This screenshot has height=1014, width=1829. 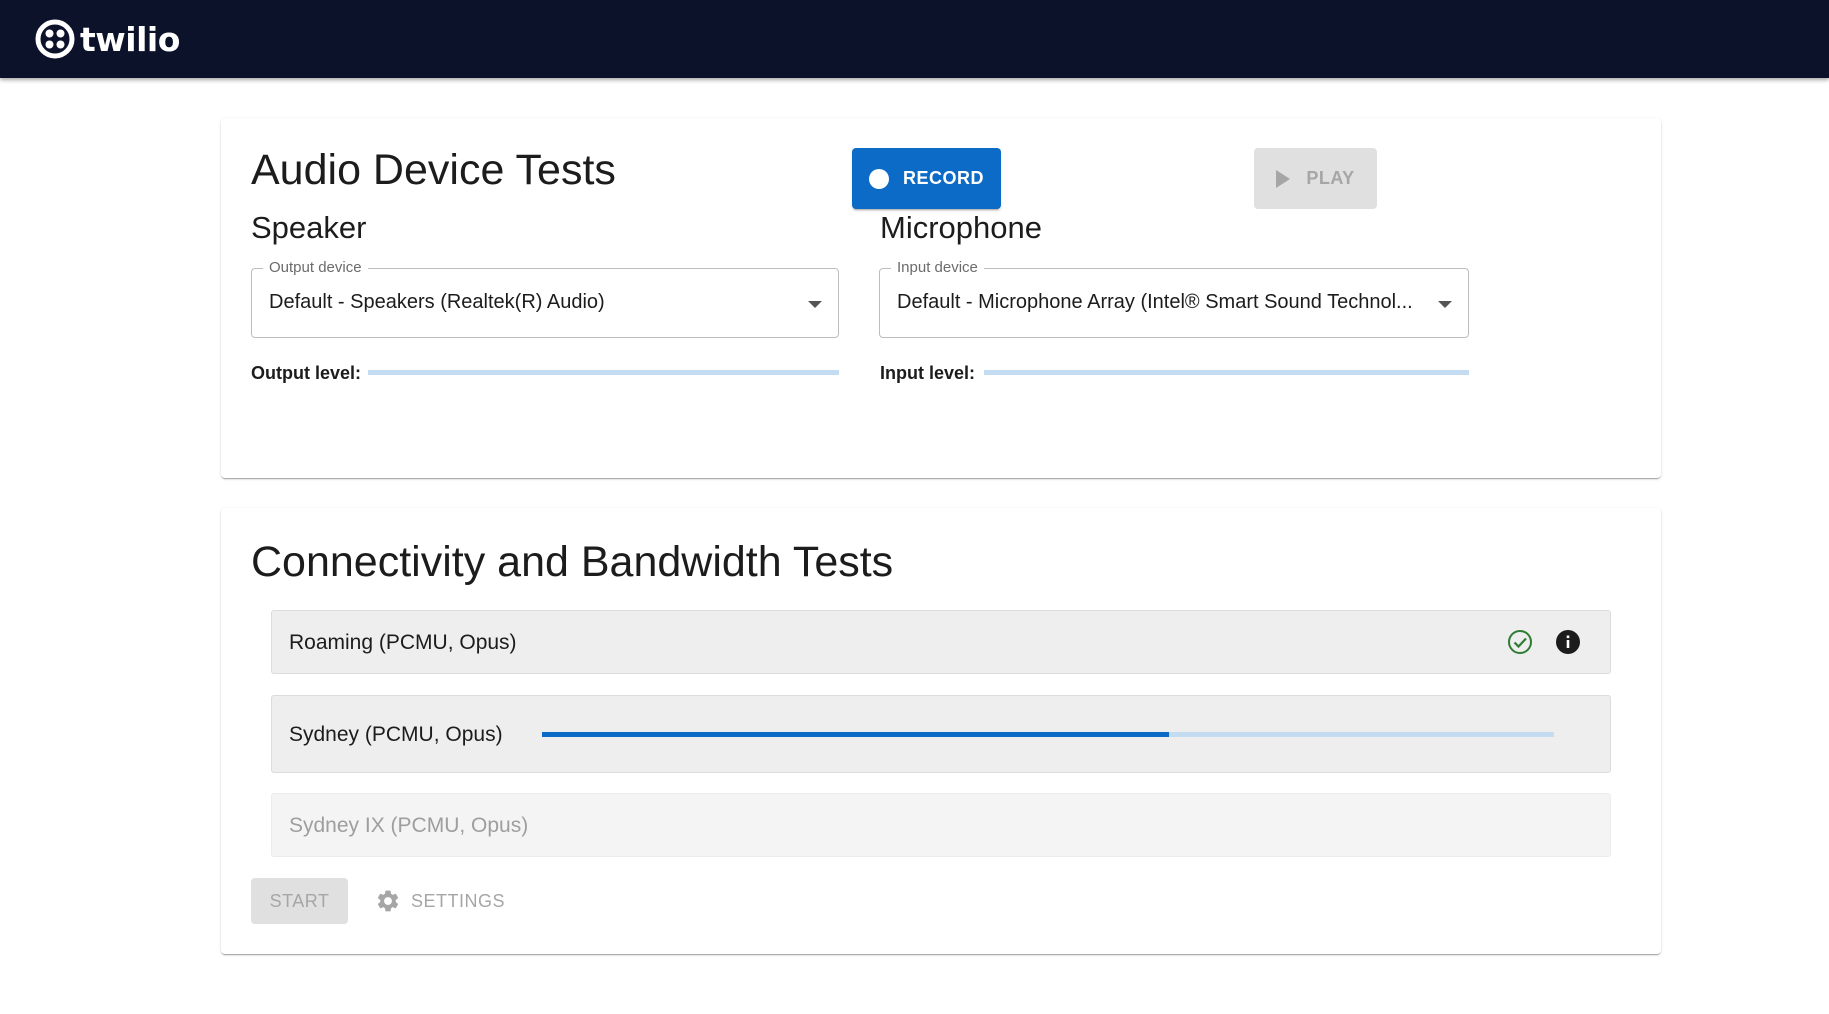 I want to click on output-device-value: Default - Speakers (Realtek(R) Audio), so click(x=437, y=302).